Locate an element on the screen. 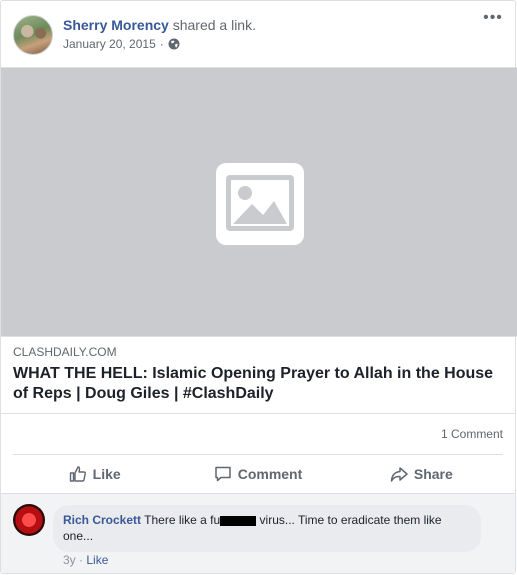  comment-time: 3y is located at coordinates (69, 560).